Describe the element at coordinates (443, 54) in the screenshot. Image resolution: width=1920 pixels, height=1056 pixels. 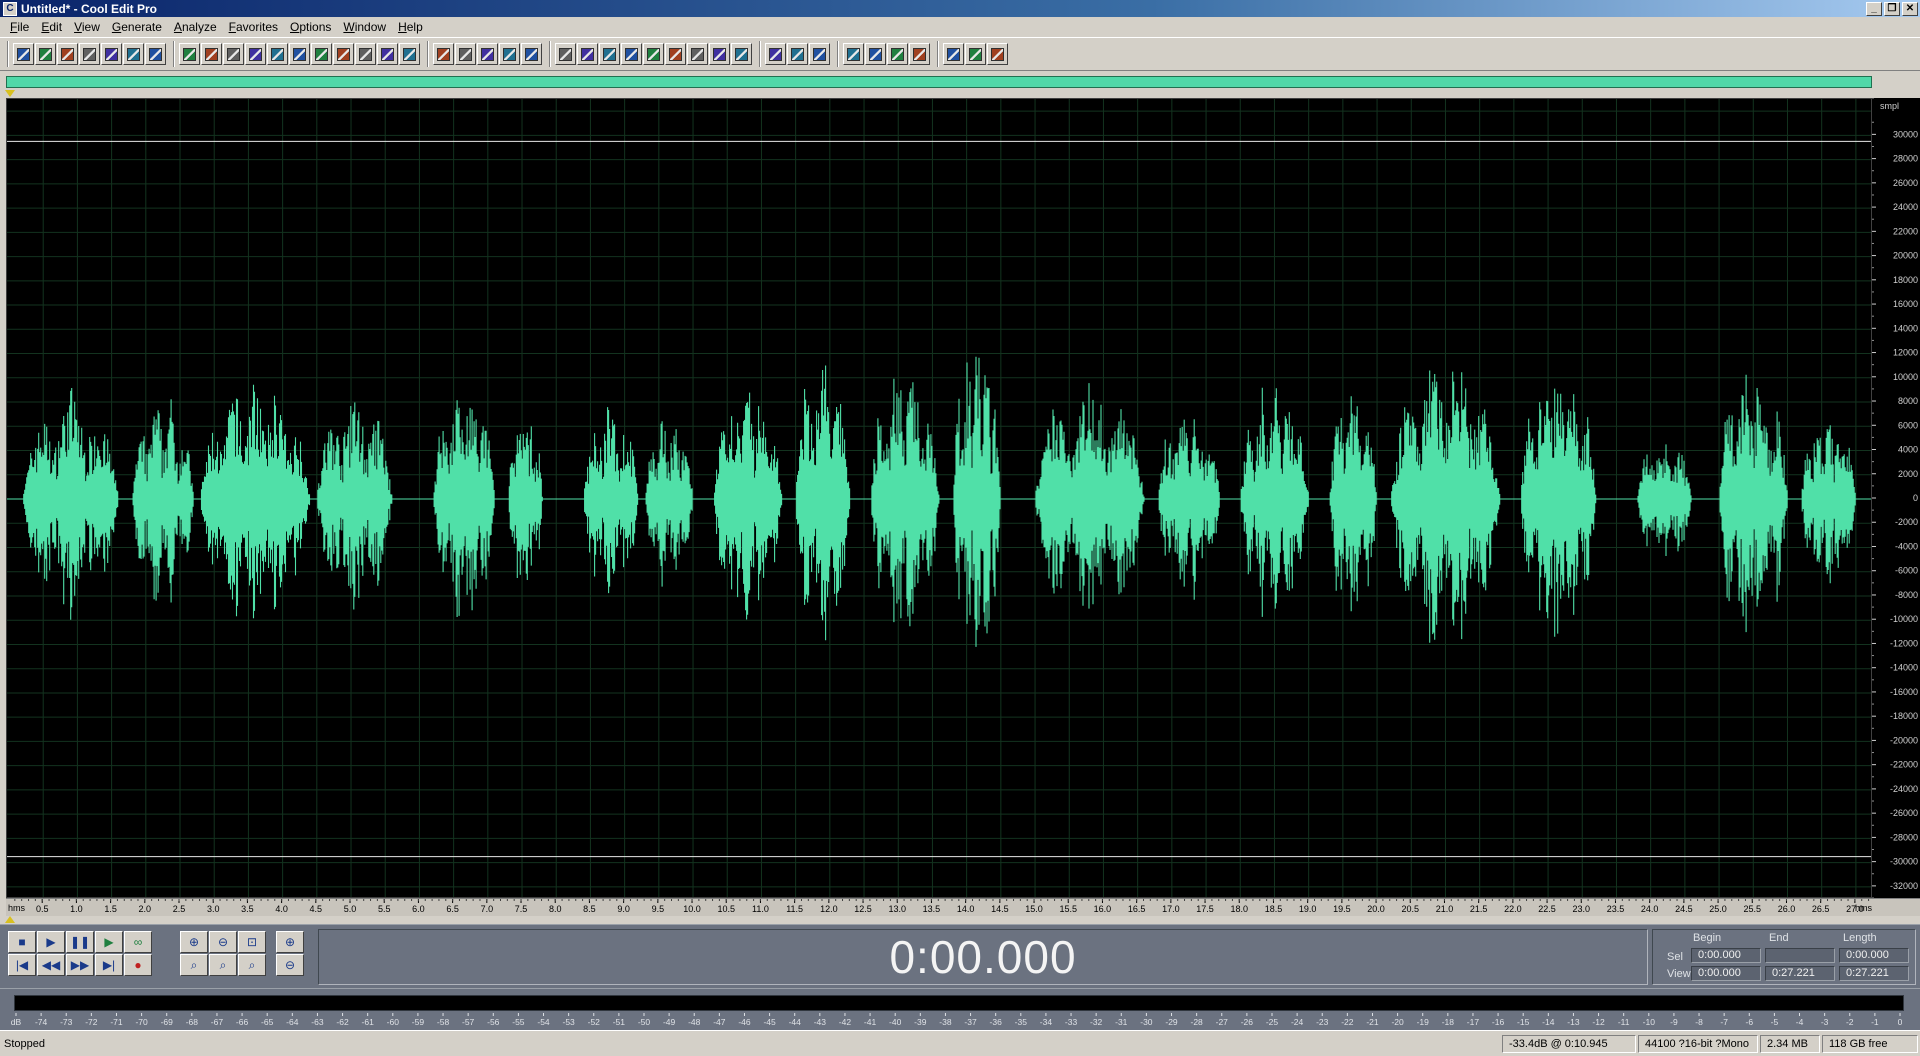
I see `envelope-button` at that location.